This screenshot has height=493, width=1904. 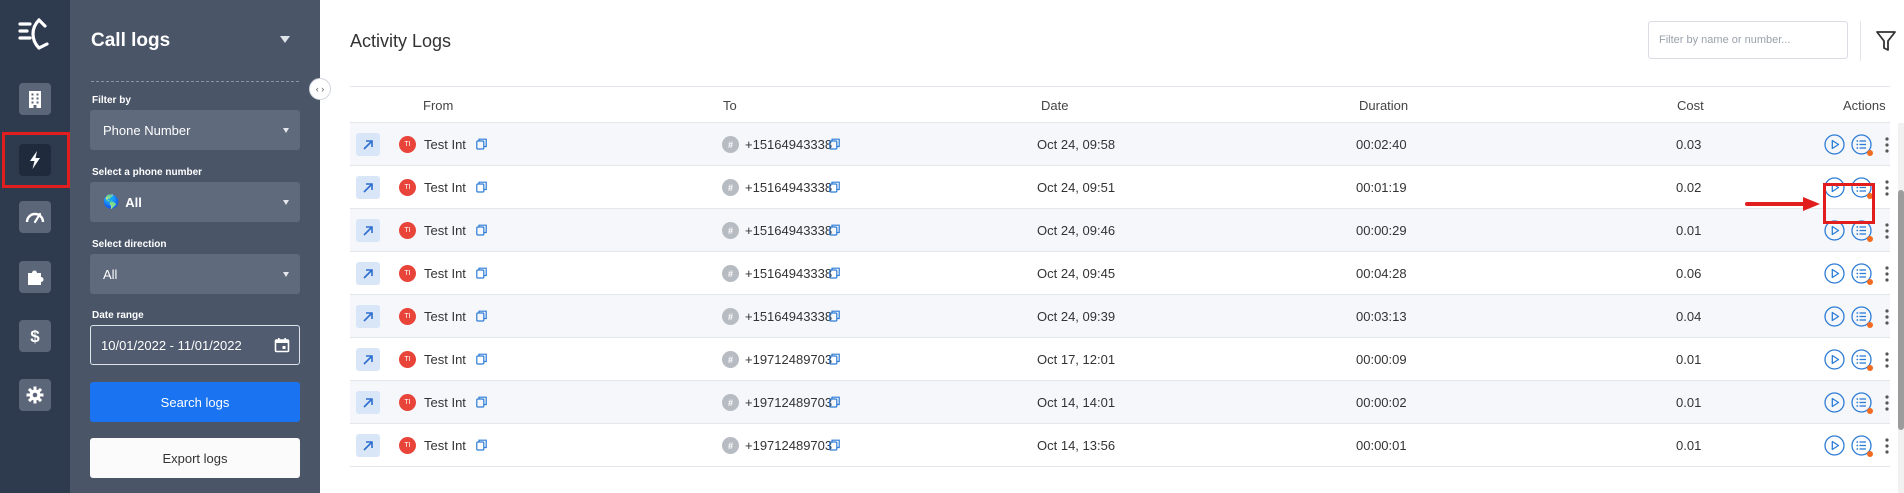 What do you see at coordinates (195, 345) in the screenshot?
I see `date-range-input: 10/01/2022 - 11/01/2022` at bounding box center [195, 345].